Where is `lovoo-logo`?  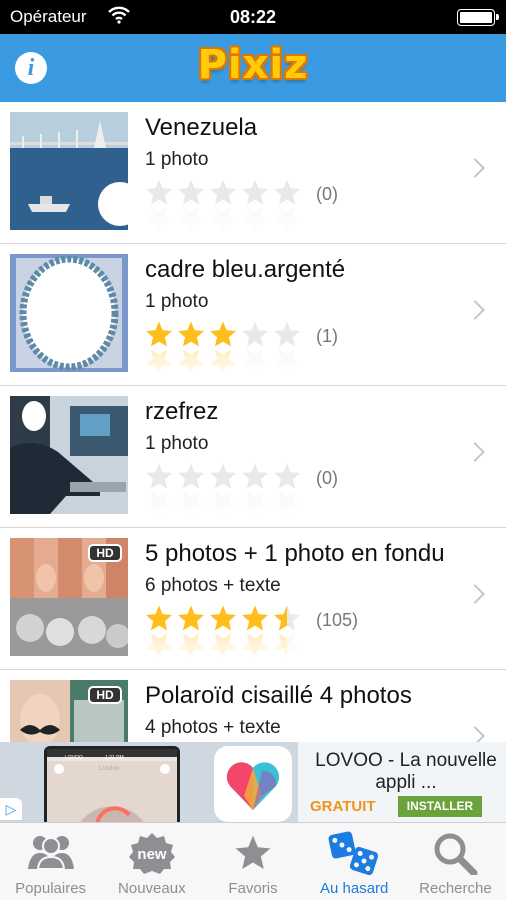
lovoo-logo is located at coordinates (253, 784).